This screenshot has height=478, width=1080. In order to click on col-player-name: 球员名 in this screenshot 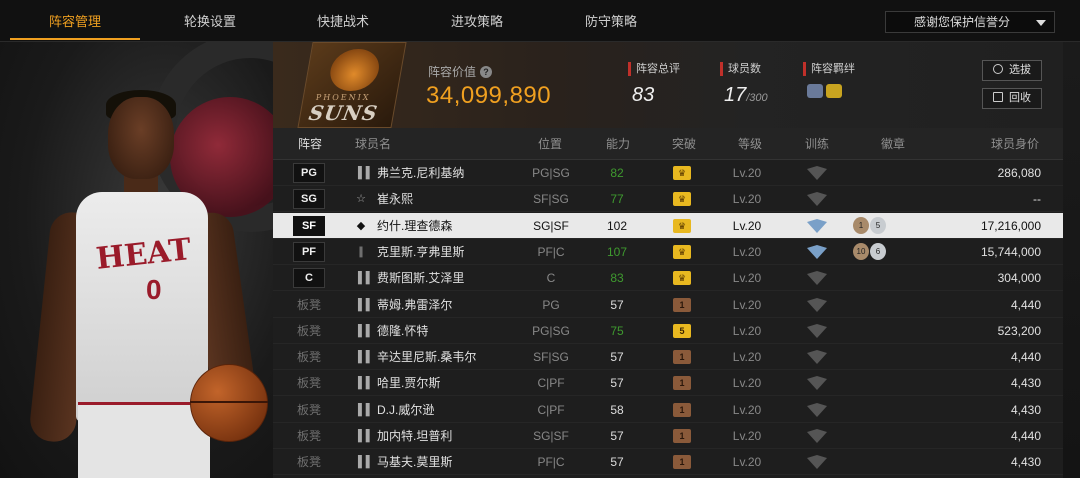, I will do `click(373, 144)`.